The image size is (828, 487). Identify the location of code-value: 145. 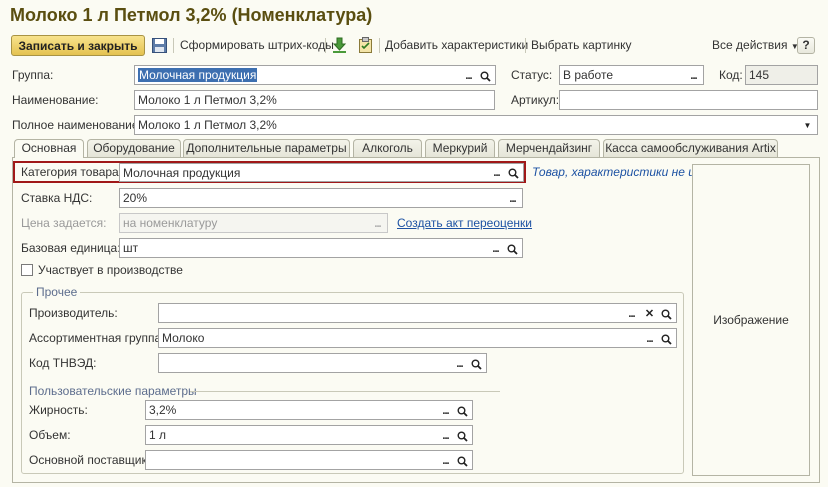
(759, 75).